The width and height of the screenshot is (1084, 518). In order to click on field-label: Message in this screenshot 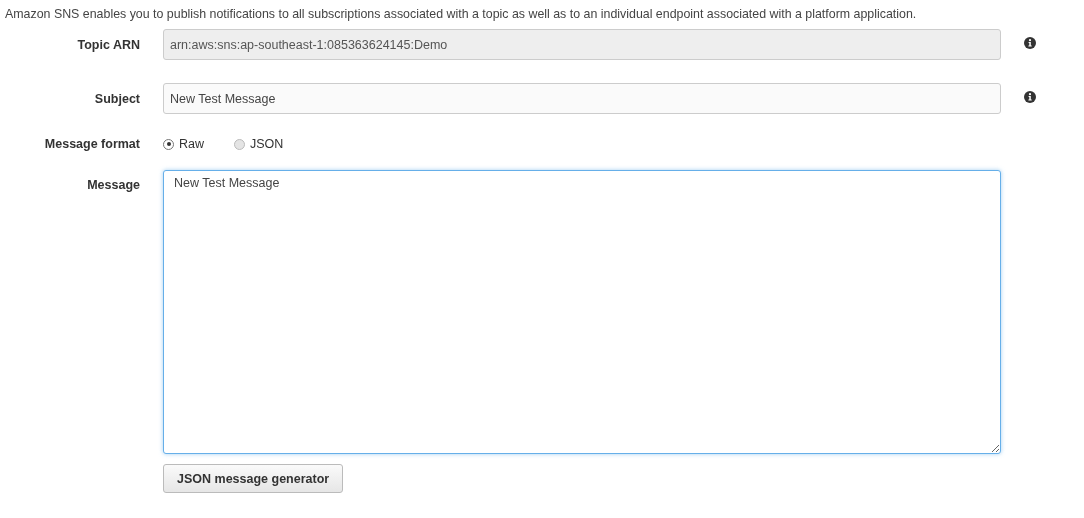, I will do `click(113, 184)`.